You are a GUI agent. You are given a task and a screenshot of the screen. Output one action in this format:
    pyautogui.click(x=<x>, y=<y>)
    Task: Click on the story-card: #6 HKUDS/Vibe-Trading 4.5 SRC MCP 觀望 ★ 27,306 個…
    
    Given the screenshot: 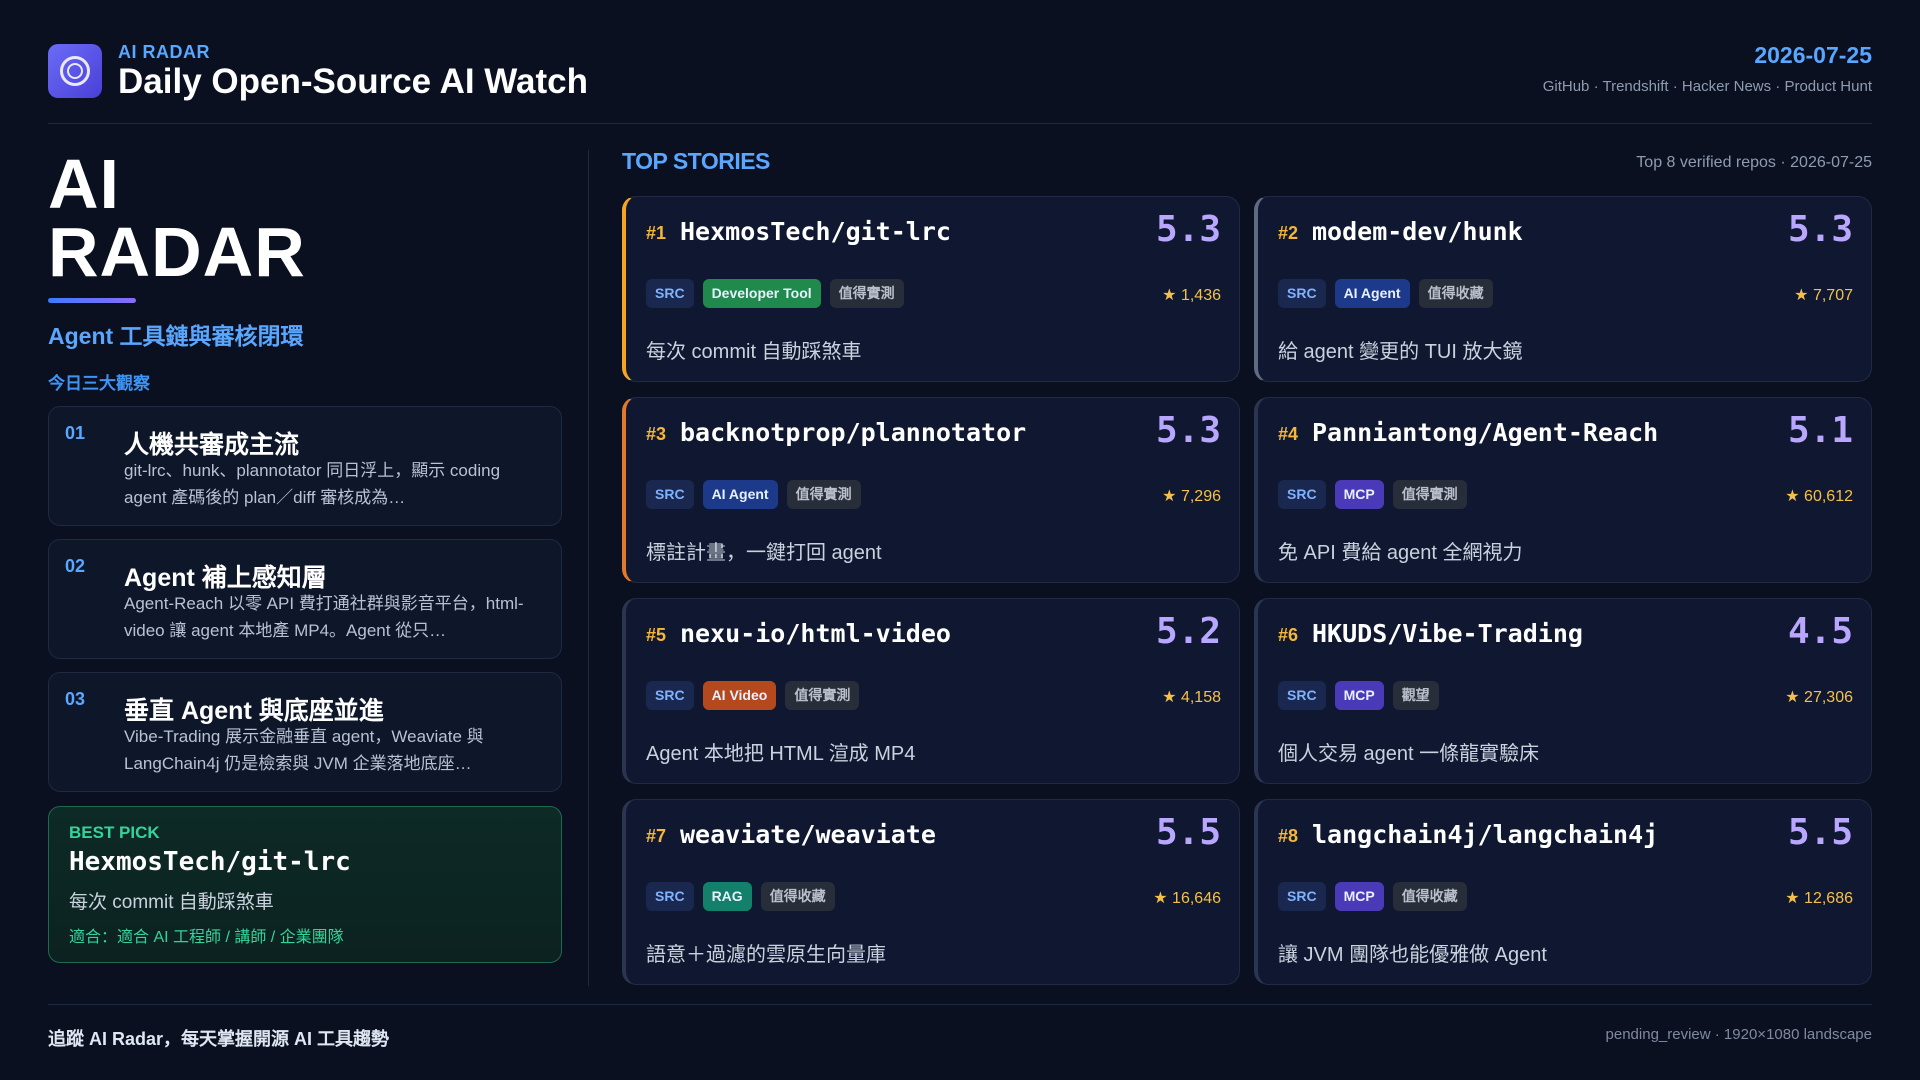 What is the action you would take?
    pyautogui.click(x=1563, y=691)
    